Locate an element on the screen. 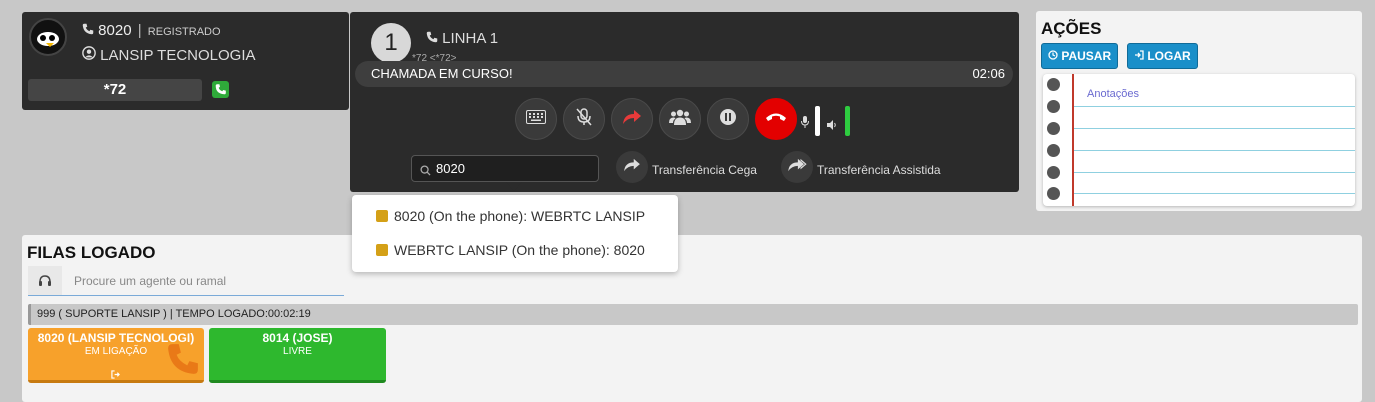  forward-button is located at coordinates (632, 119).